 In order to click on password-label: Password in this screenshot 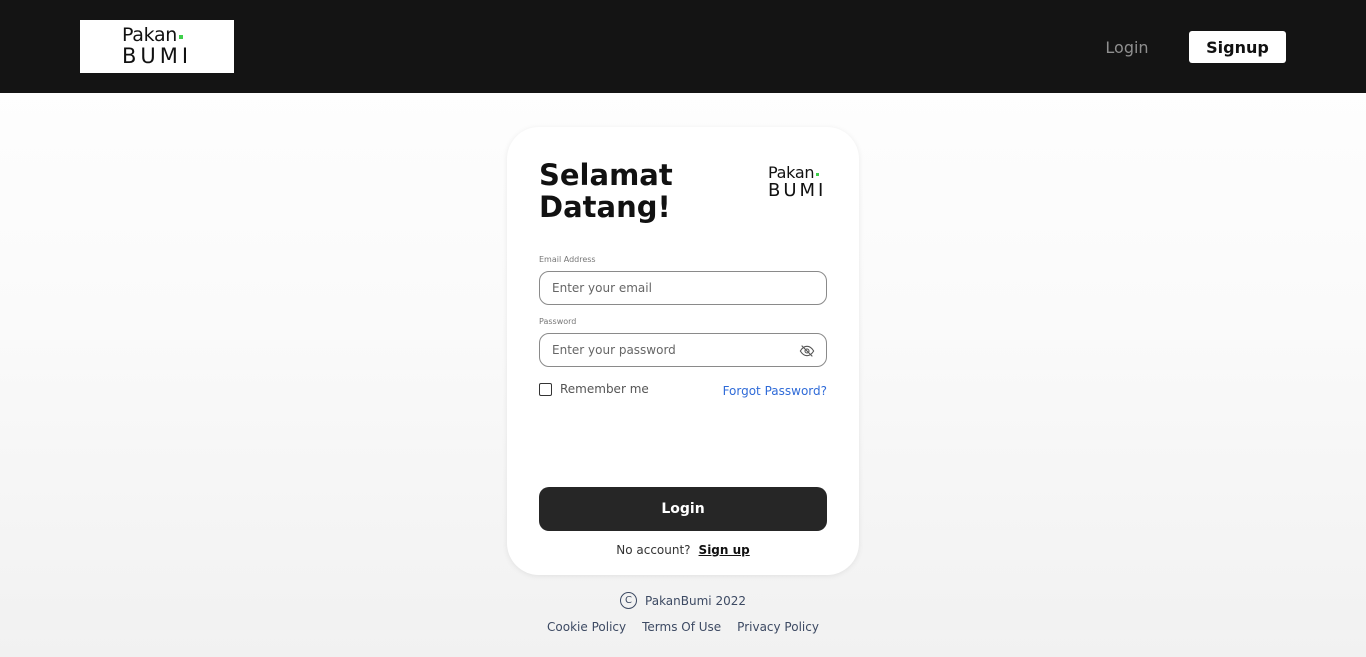, I will do `click(558, 321)`.